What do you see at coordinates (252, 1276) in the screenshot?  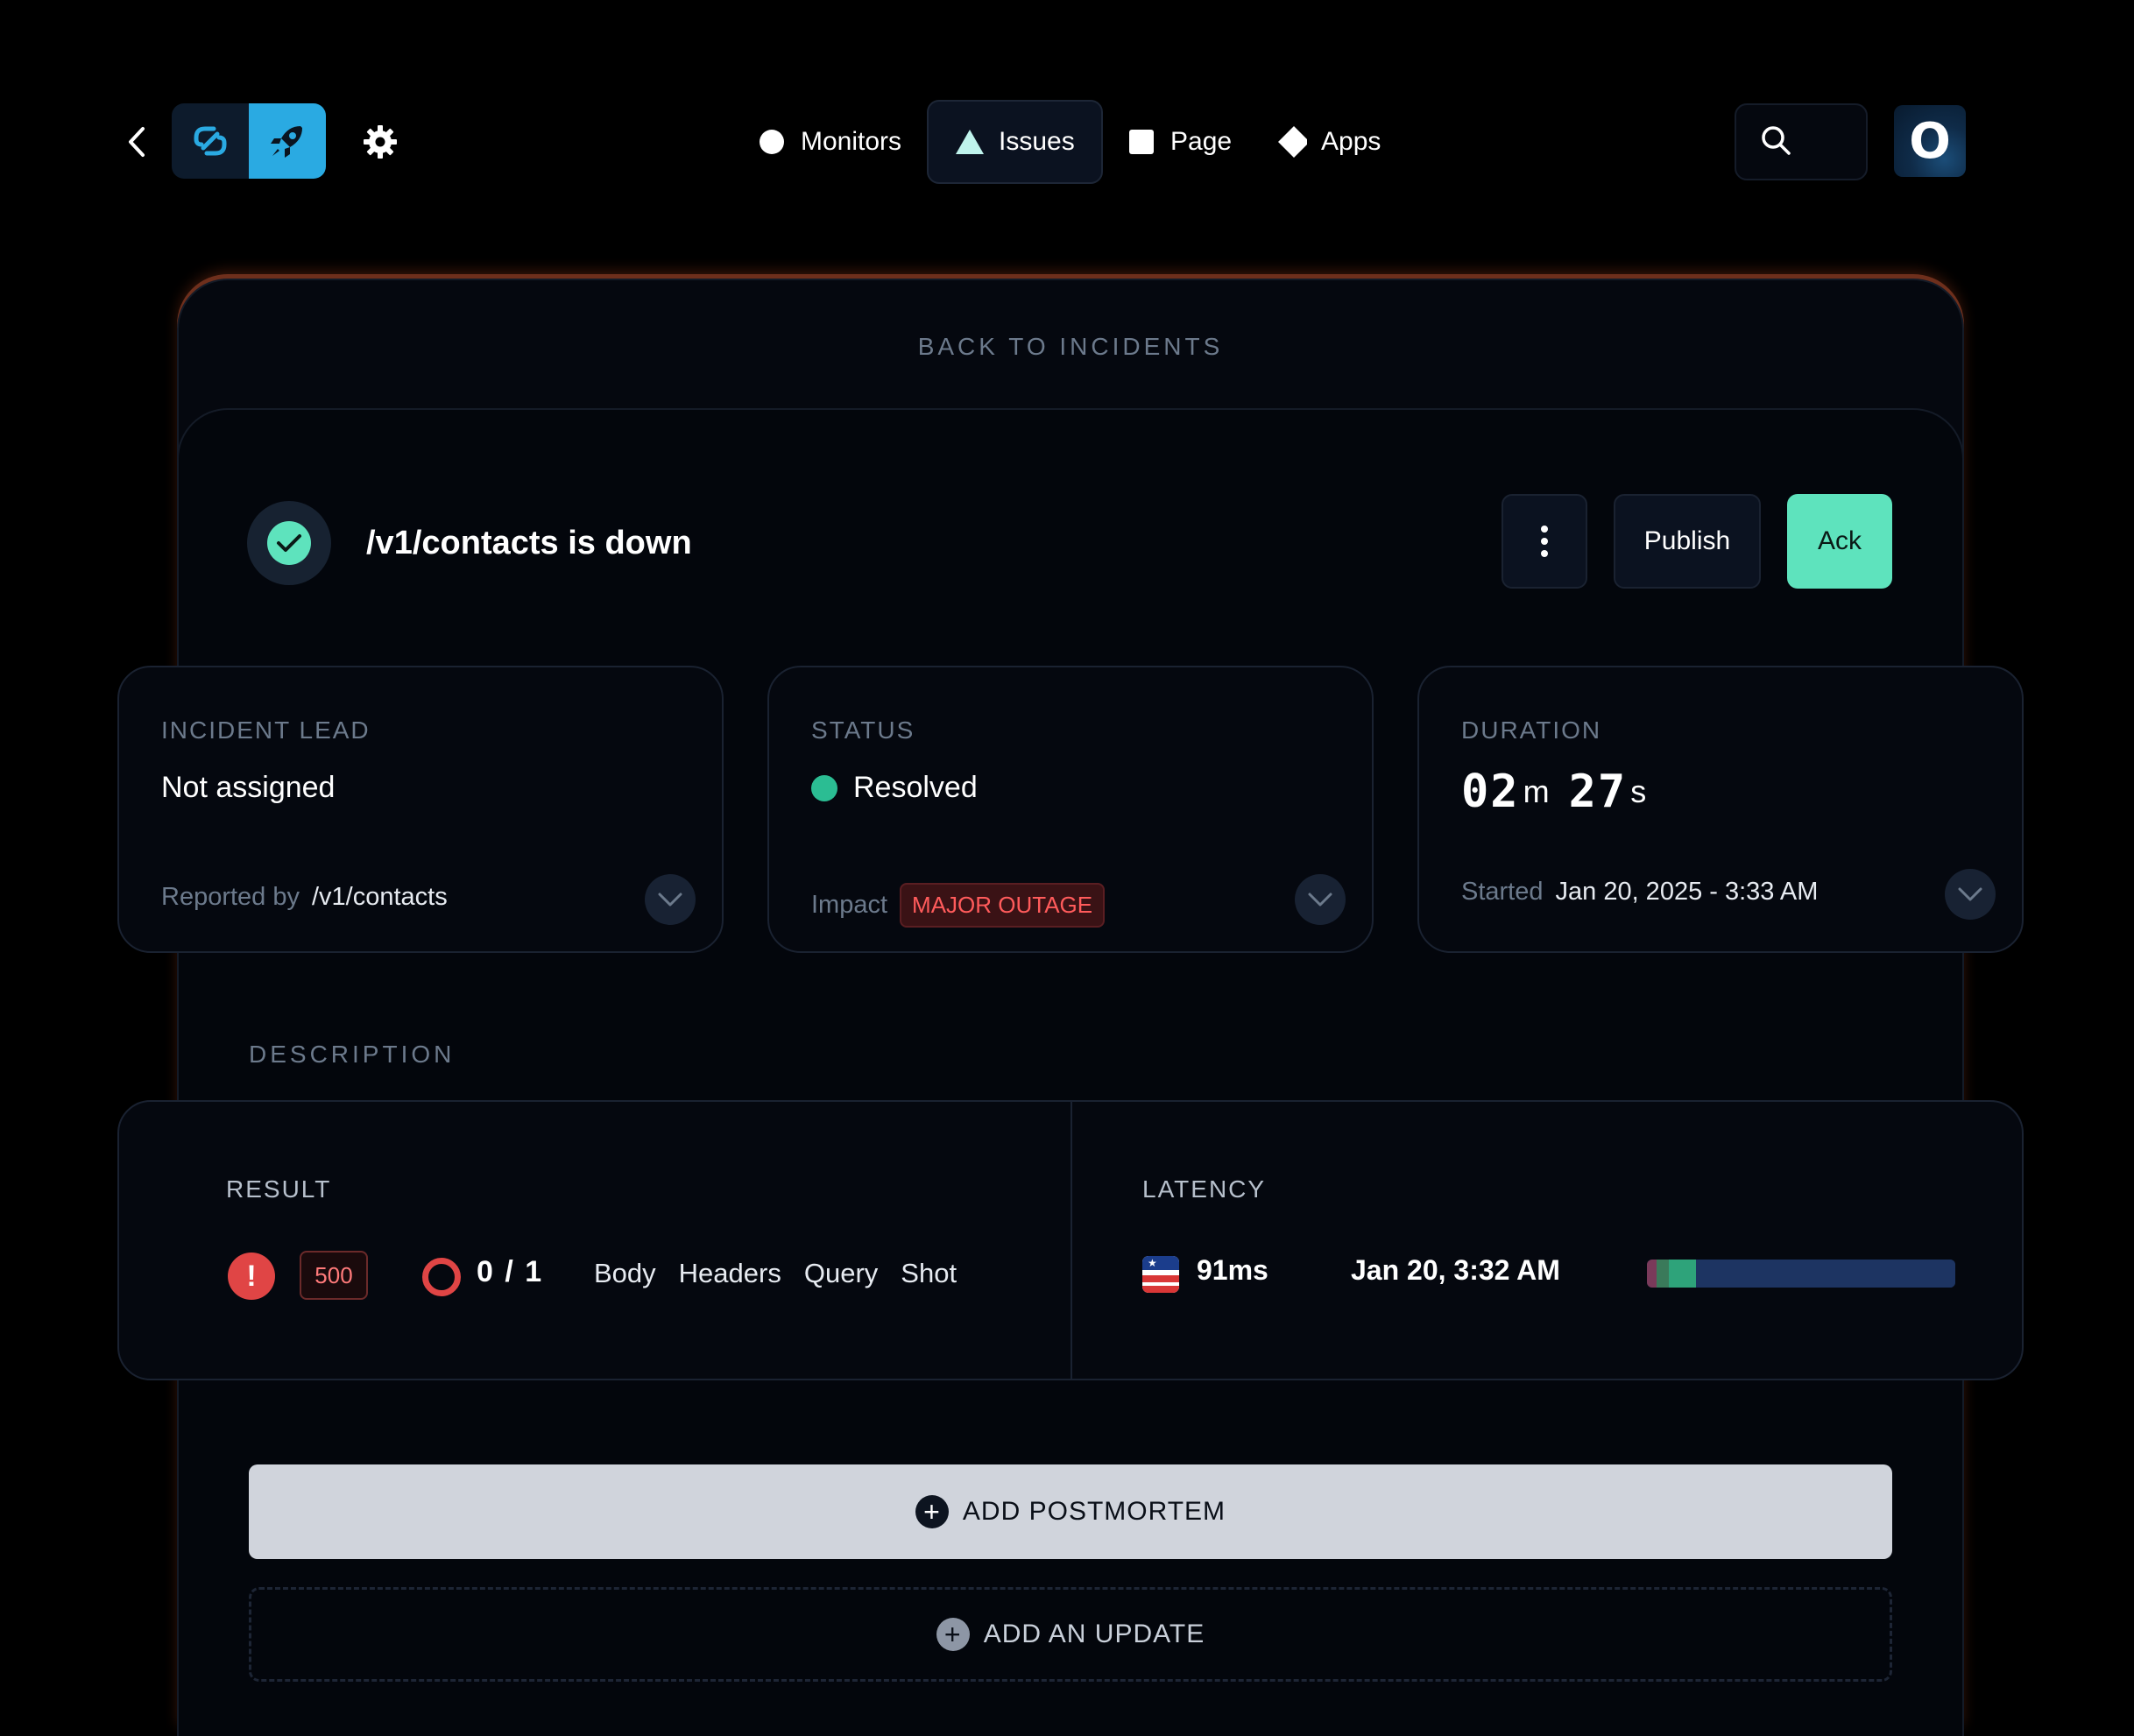 I see `error-icon: !` at bounding box center [252, 1276].